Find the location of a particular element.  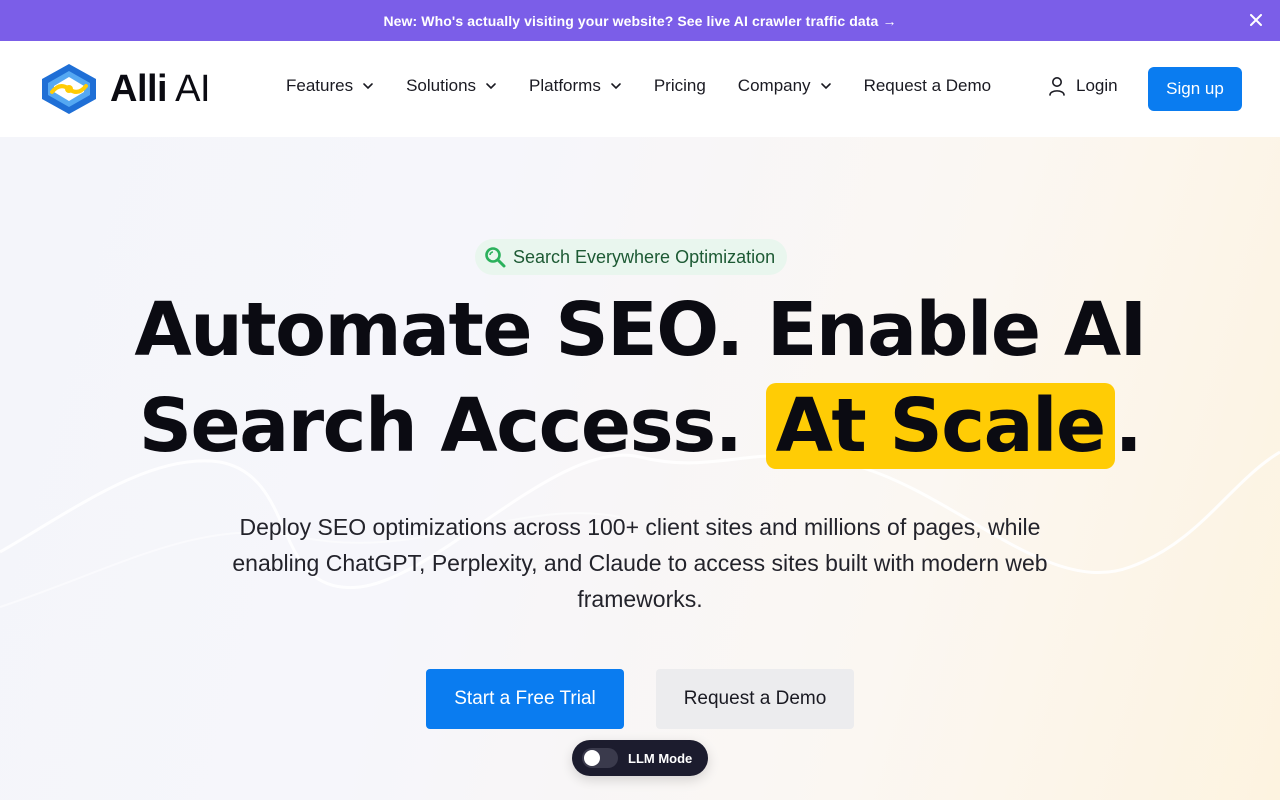

login-link: Login is located at coordinates (1083, 86).